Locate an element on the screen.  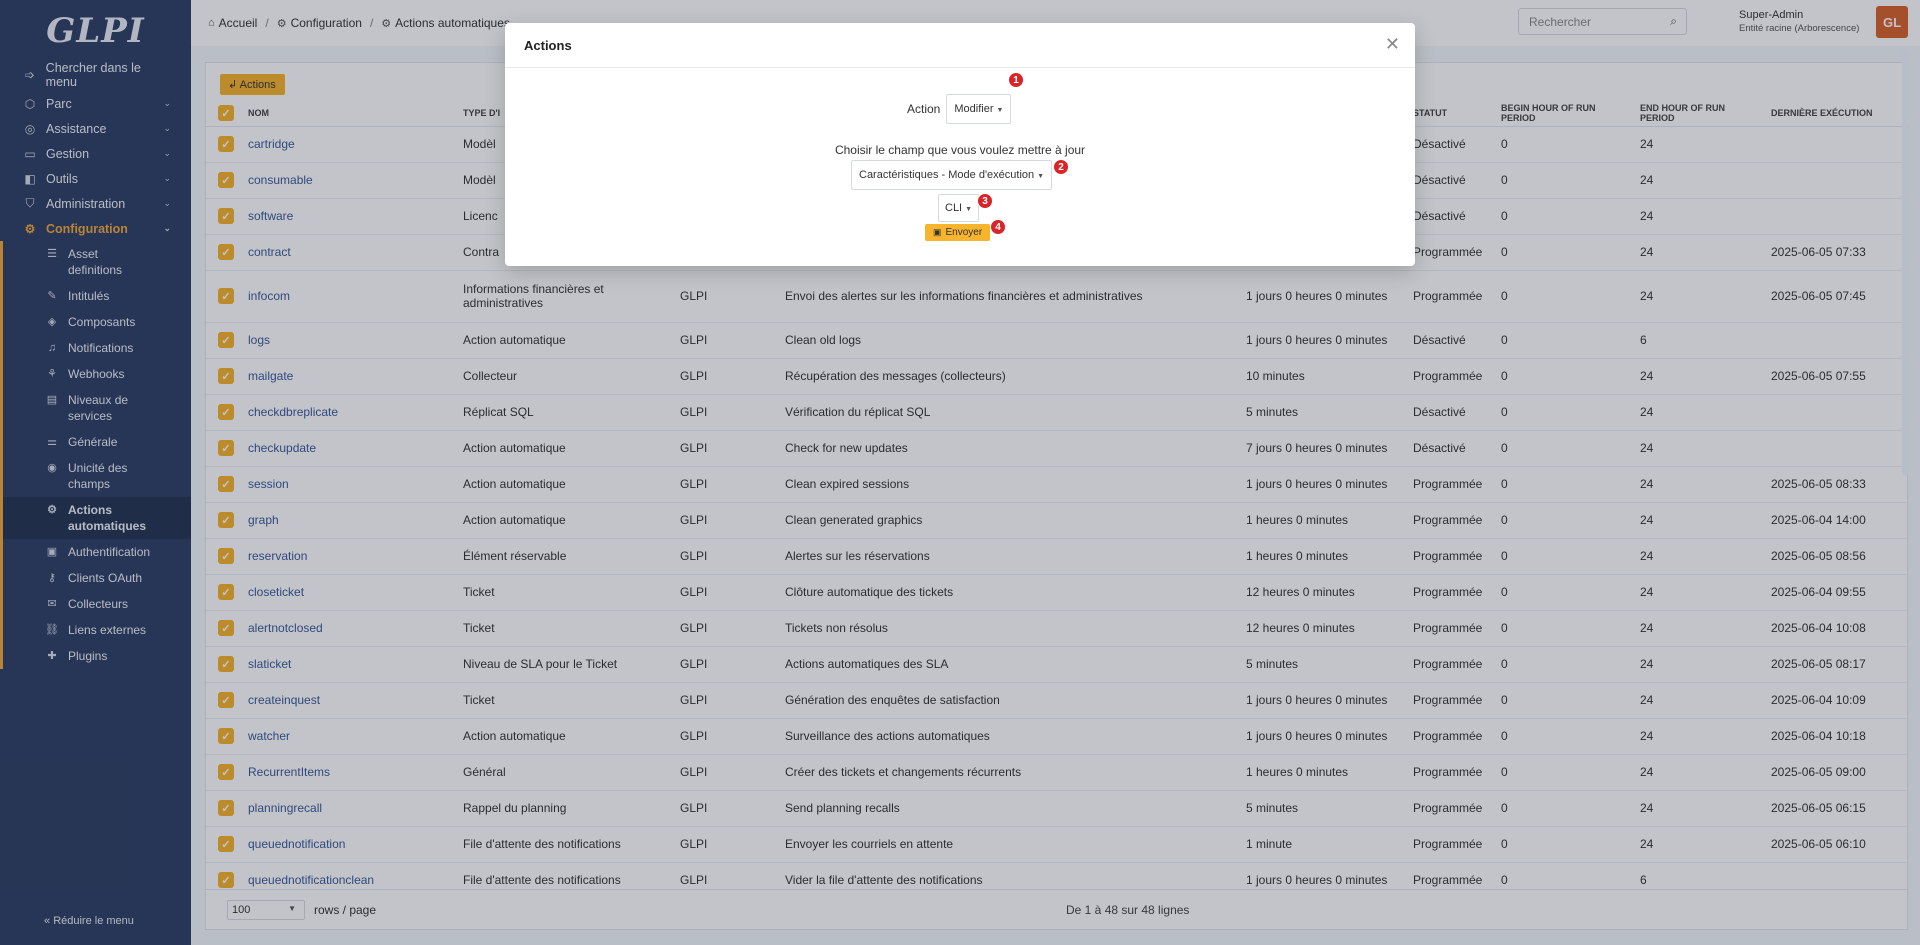
mode-select-value: CLI is located at coordinates (954, 208).